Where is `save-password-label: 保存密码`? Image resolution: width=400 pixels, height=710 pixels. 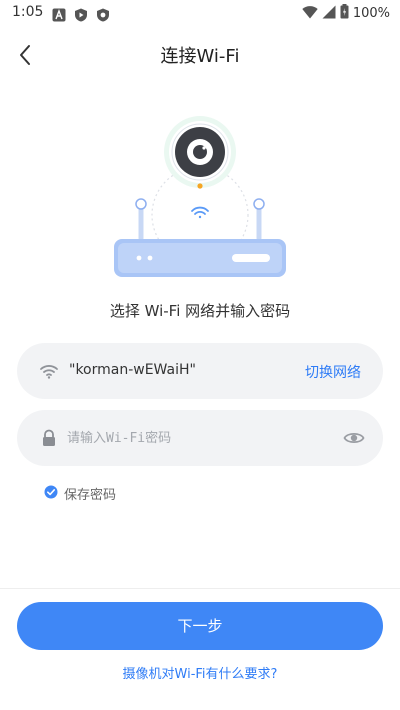
save-password-label: 保存密码 is located at coordinates (90, 495).